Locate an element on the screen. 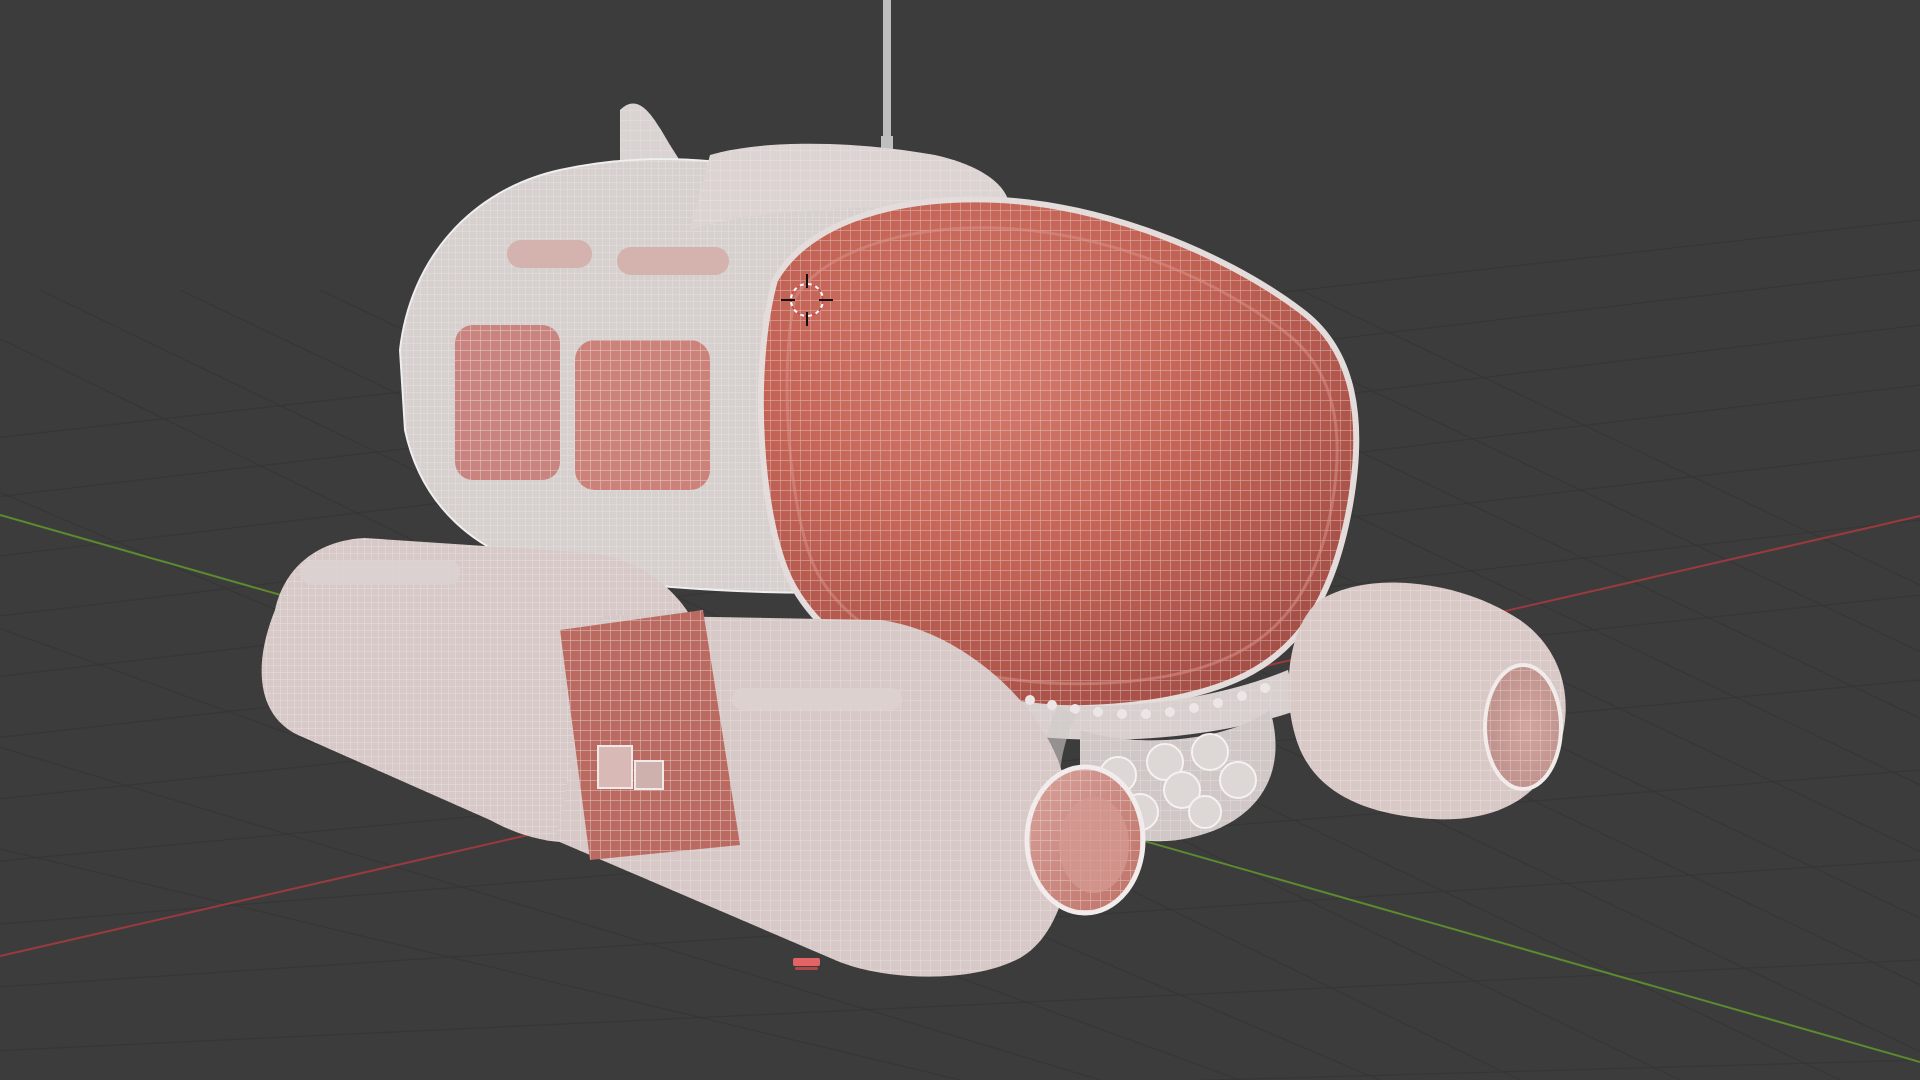 This screenshot has height=1080, width=1920. light-icon is located at coordinates (806, 964).